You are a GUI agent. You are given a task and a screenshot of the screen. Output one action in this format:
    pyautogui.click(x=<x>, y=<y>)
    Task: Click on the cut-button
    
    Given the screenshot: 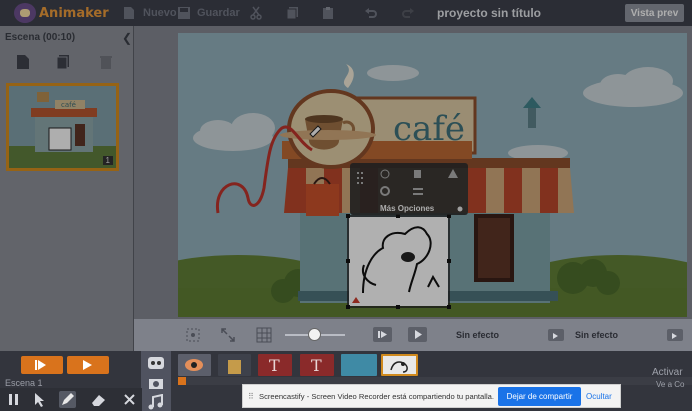 What is the action you would take?
    pyautogui.click(x=256, y=13)
    